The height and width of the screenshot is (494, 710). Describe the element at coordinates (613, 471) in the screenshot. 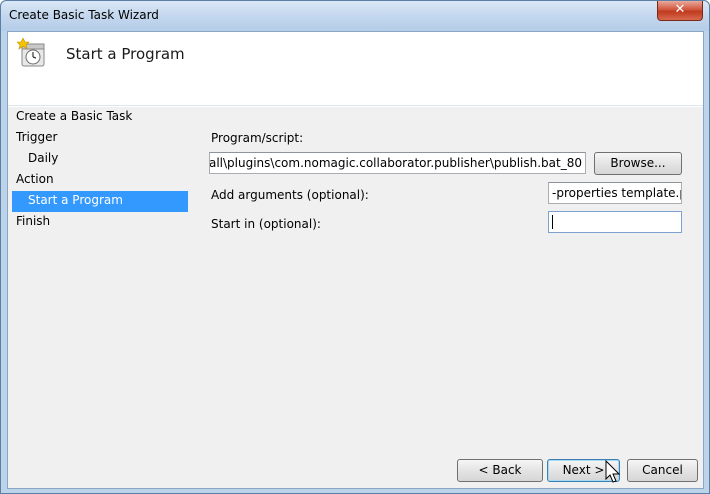

I see `mouse-pointer-icon` at that location.